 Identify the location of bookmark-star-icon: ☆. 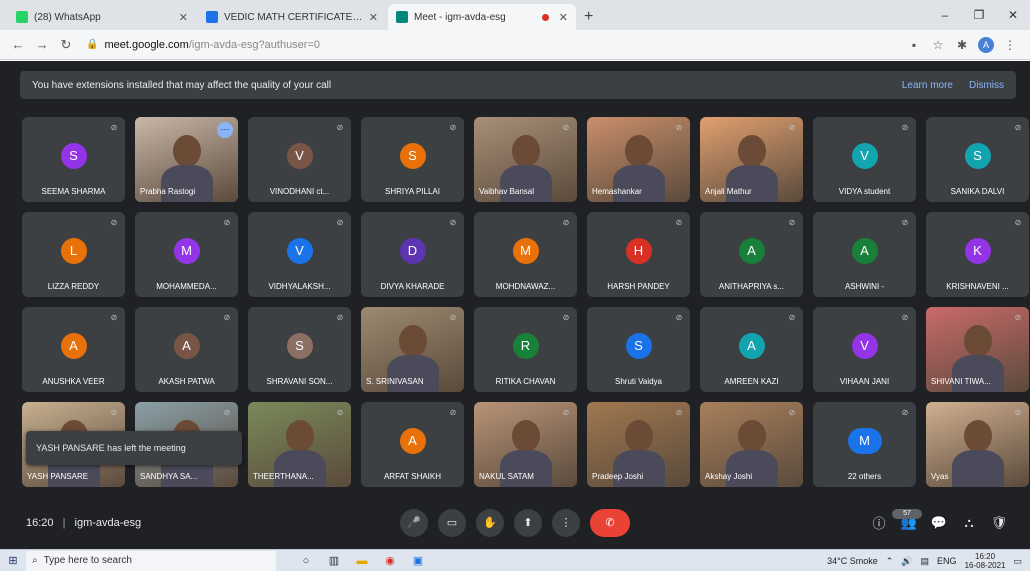
(938, 45).